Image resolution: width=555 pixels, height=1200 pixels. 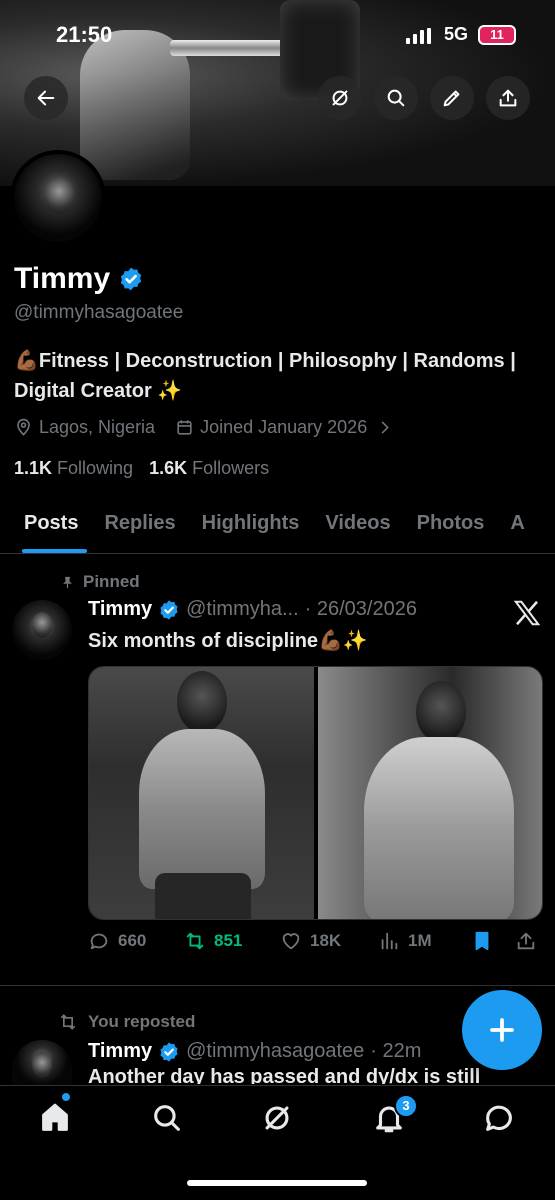 I want to click on followers-count: 1.6K, so click(x=168, y=468).